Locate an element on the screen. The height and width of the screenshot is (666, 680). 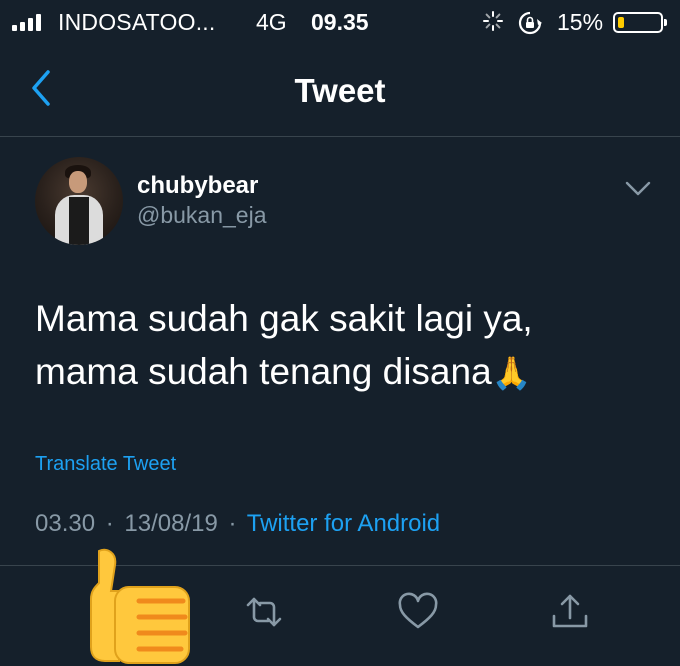
tweet-text-line-2: mama sudah tenang disana🙏 is located at coordinates (345, 372).